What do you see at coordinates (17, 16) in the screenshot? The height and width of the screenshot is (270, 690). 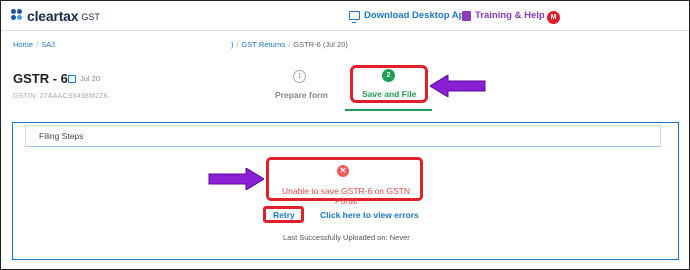 I see `logo-mark-icon` at bounding box center [17, 16].